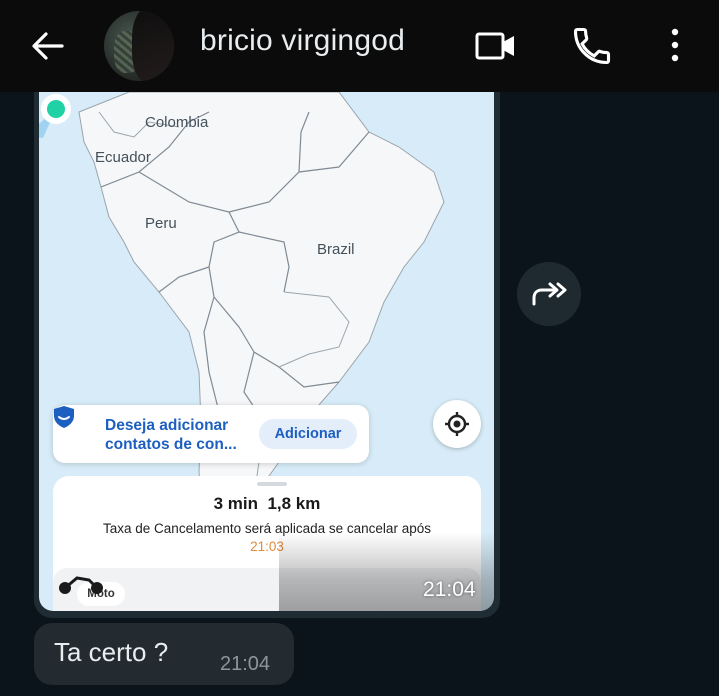  I want to click on location-pin-icon, so click(55, 116).